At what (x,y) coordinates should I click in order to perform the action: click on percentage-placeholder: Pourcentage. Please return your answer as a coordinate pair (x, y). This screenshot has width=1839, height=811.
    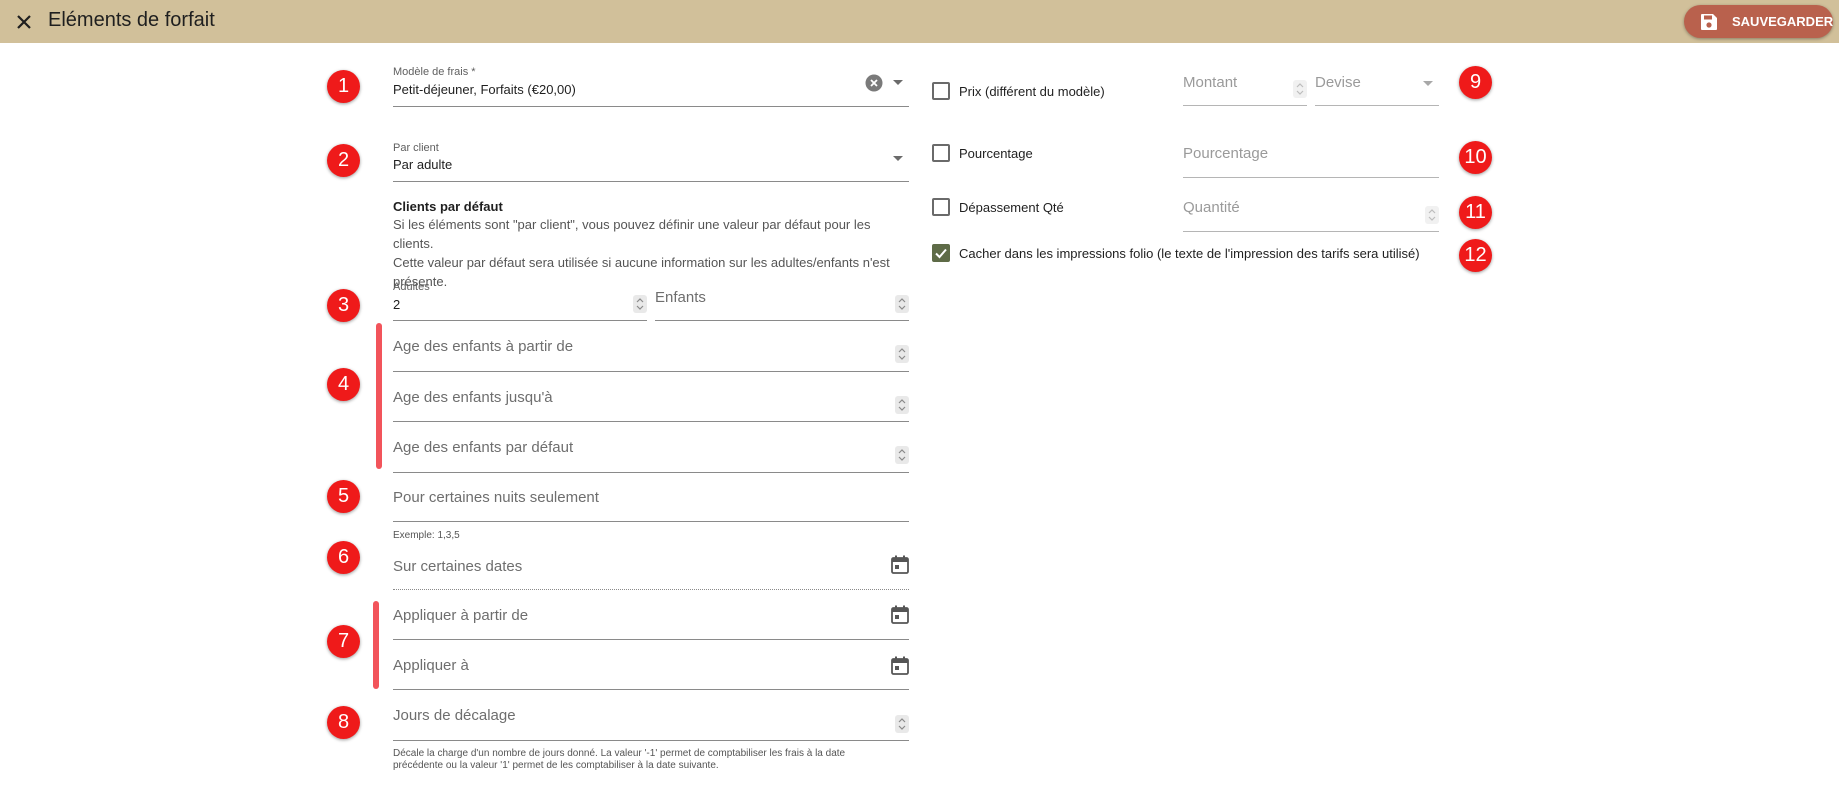
    Looking at the image, I should click on (1226, 153).